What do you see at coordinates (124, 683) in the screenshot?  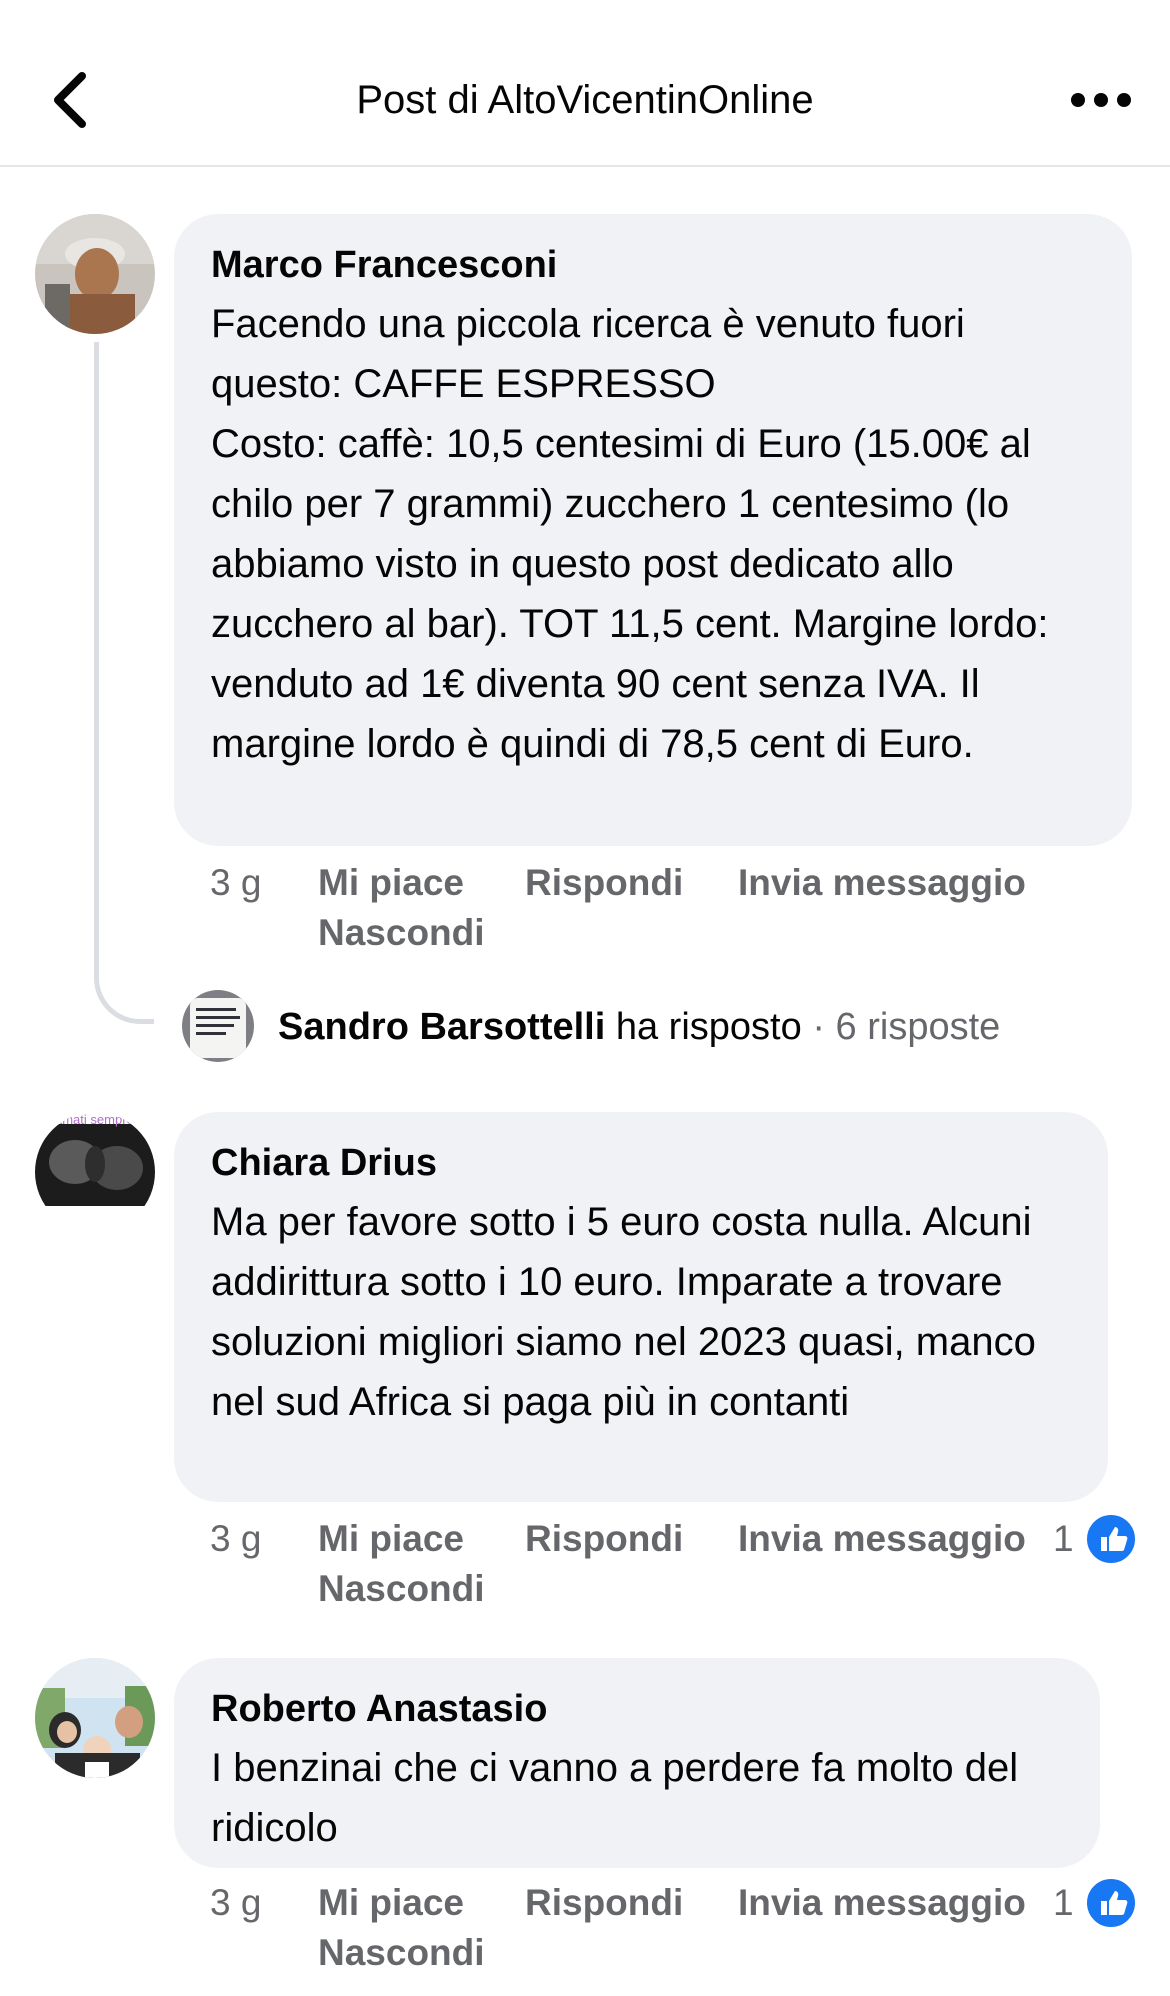 I see `reply-thread-line` at bounding box center [124, 683].